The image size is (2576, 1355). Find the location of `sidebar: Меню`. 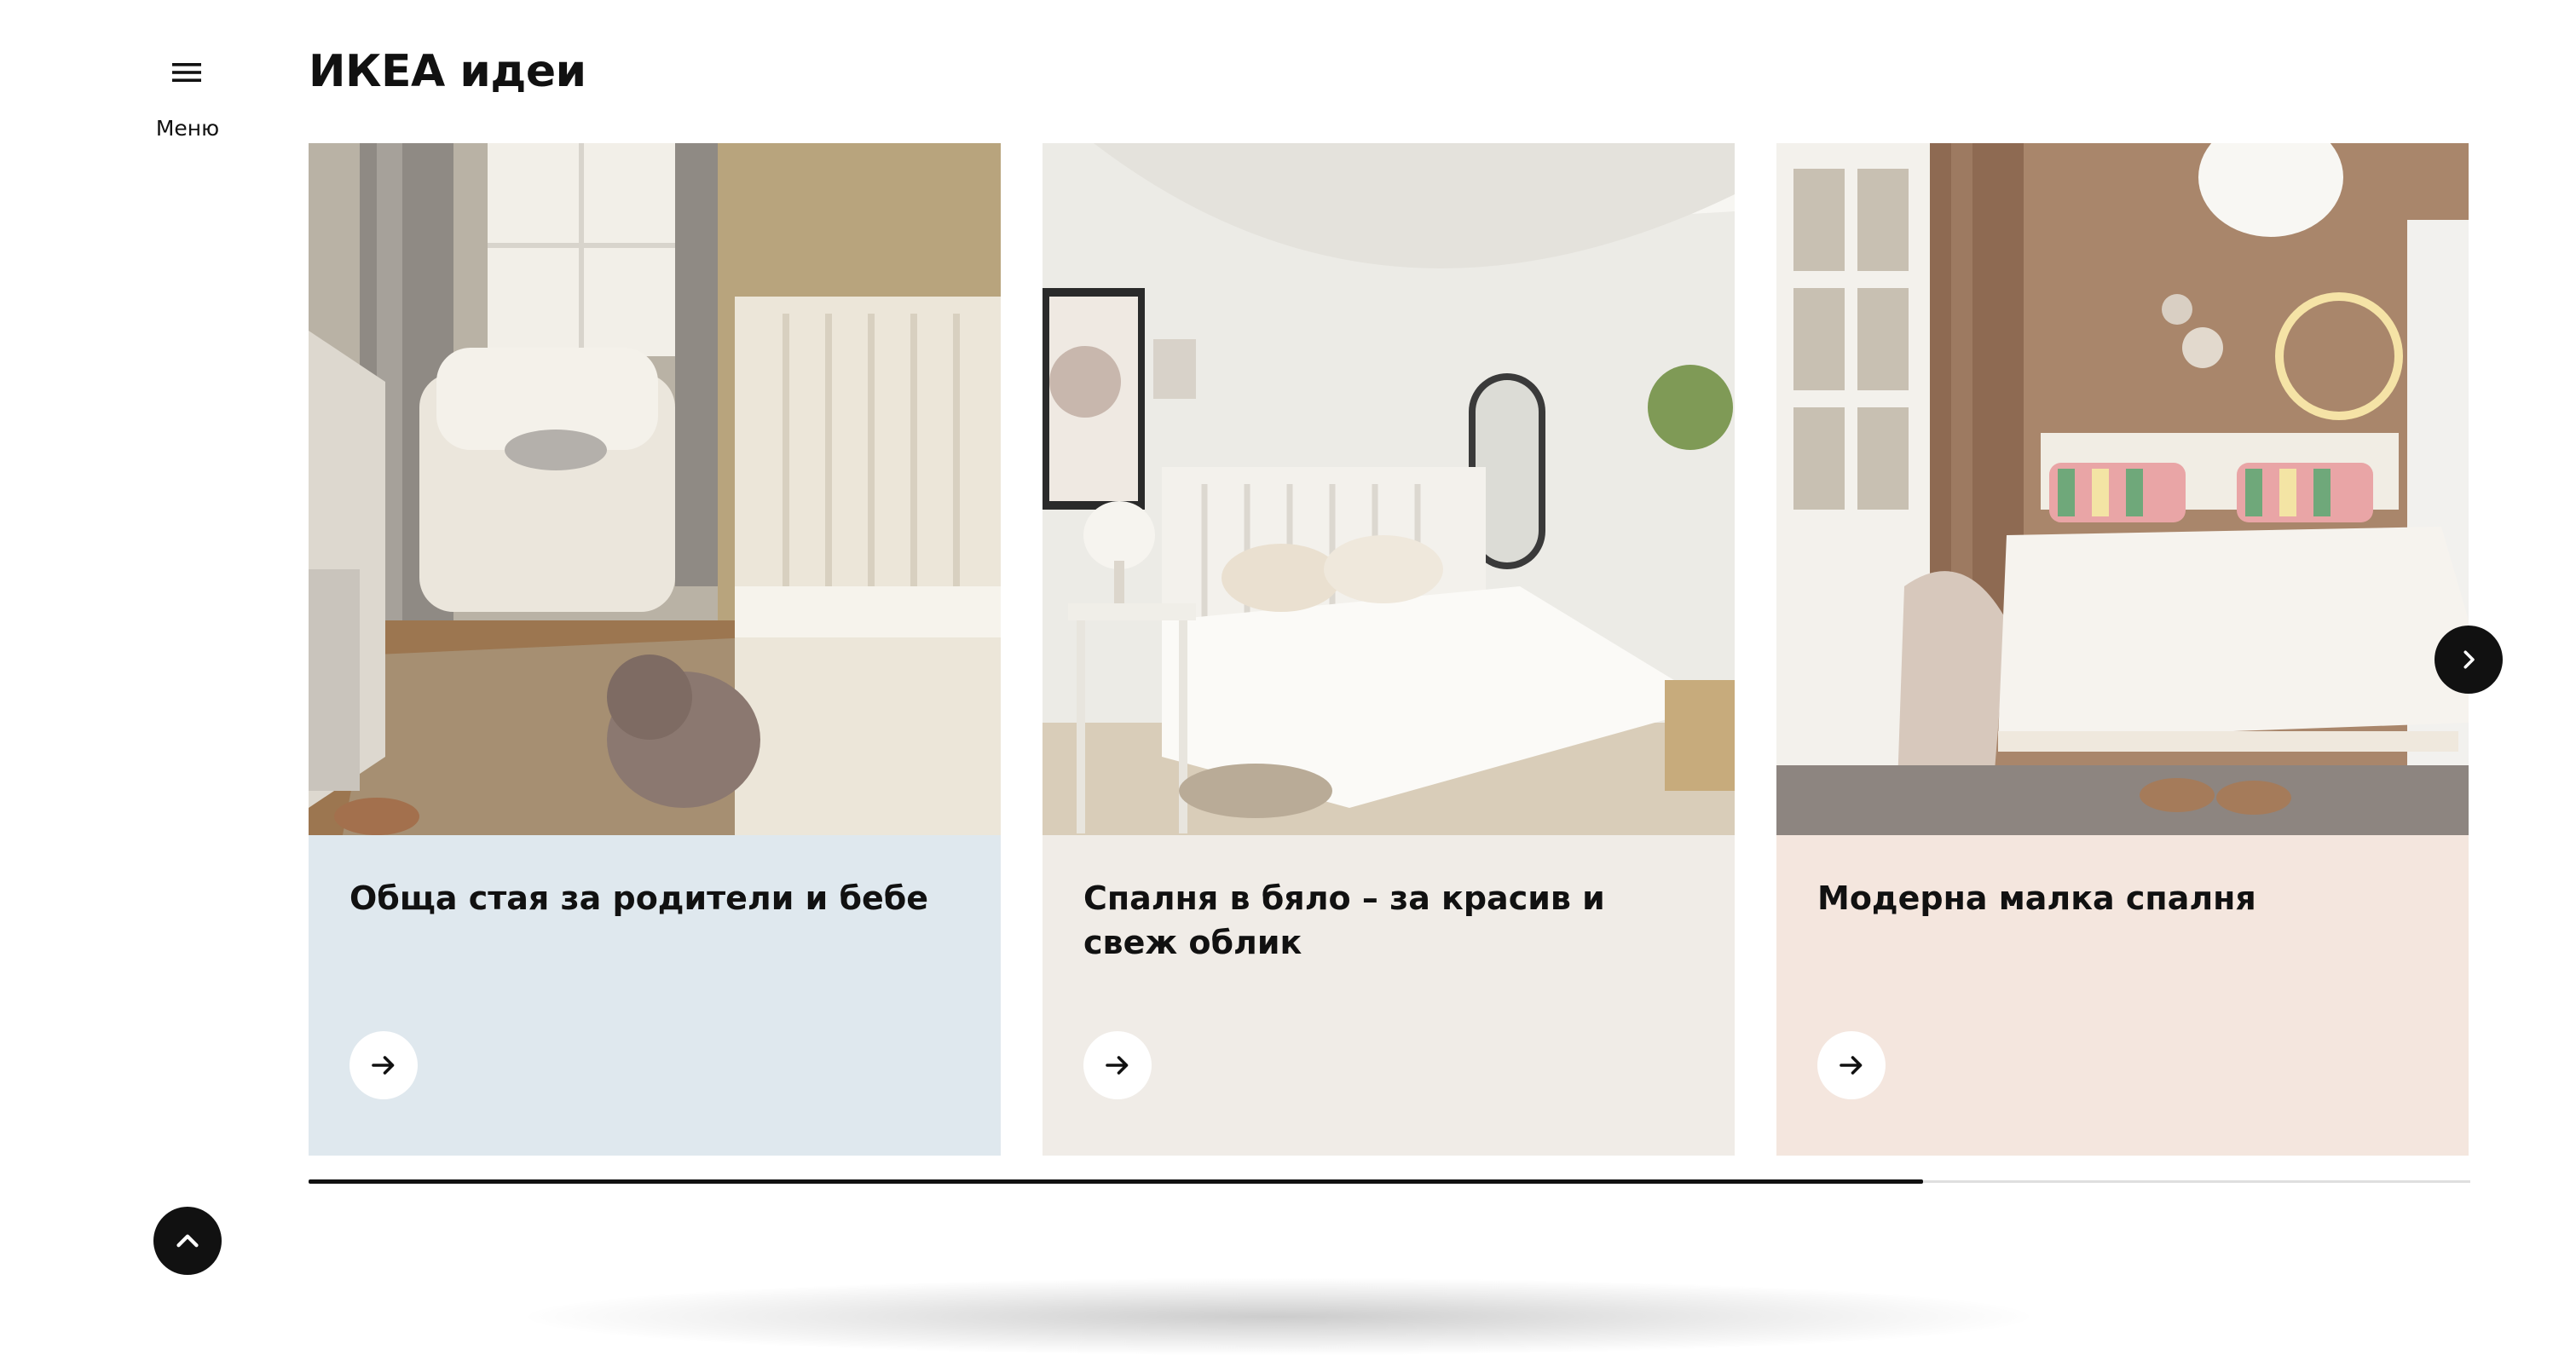

sidebar: Меню is located at coordinates (145, 657).